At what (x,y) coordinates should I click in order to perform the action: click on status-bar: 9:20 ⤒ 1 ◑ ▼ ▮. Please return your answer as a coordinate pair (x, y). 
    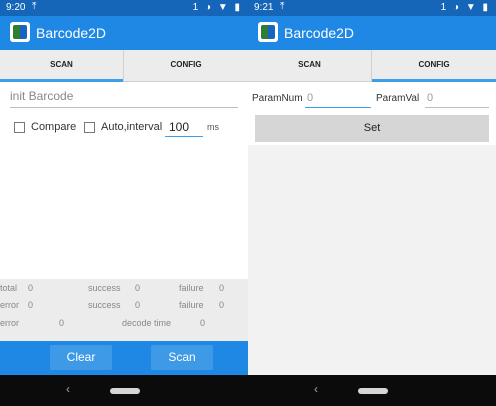
    Looking at the image, I should click on (124, 8).